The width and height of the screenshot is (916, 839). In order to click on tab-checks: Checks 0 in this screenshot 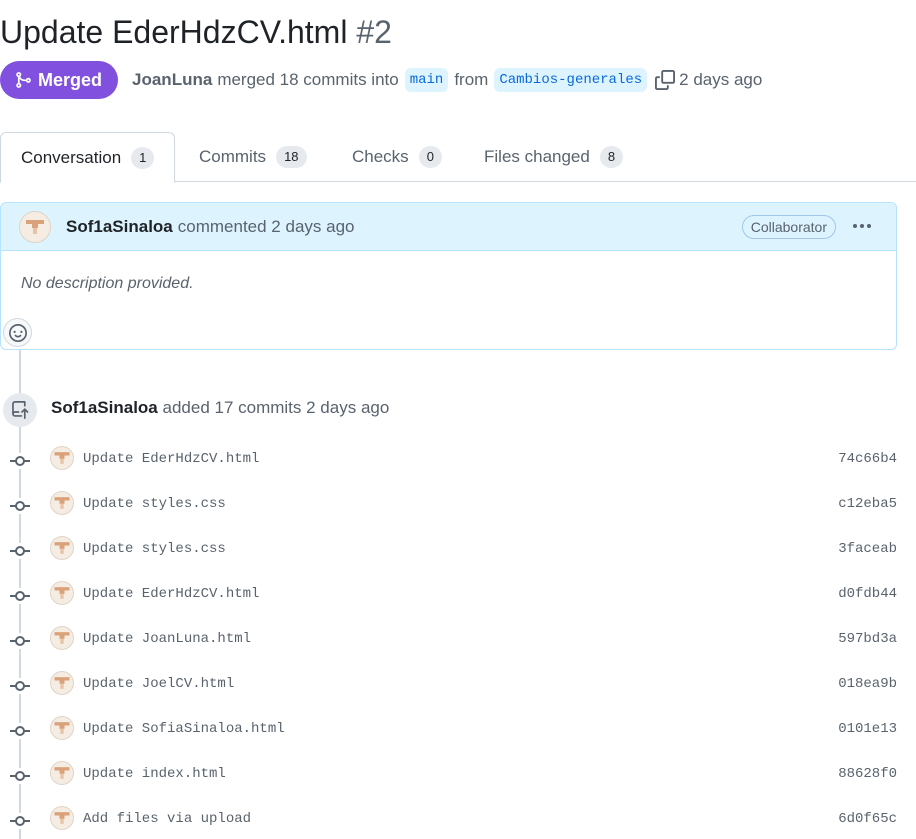, I will do `click(397, 157)`.